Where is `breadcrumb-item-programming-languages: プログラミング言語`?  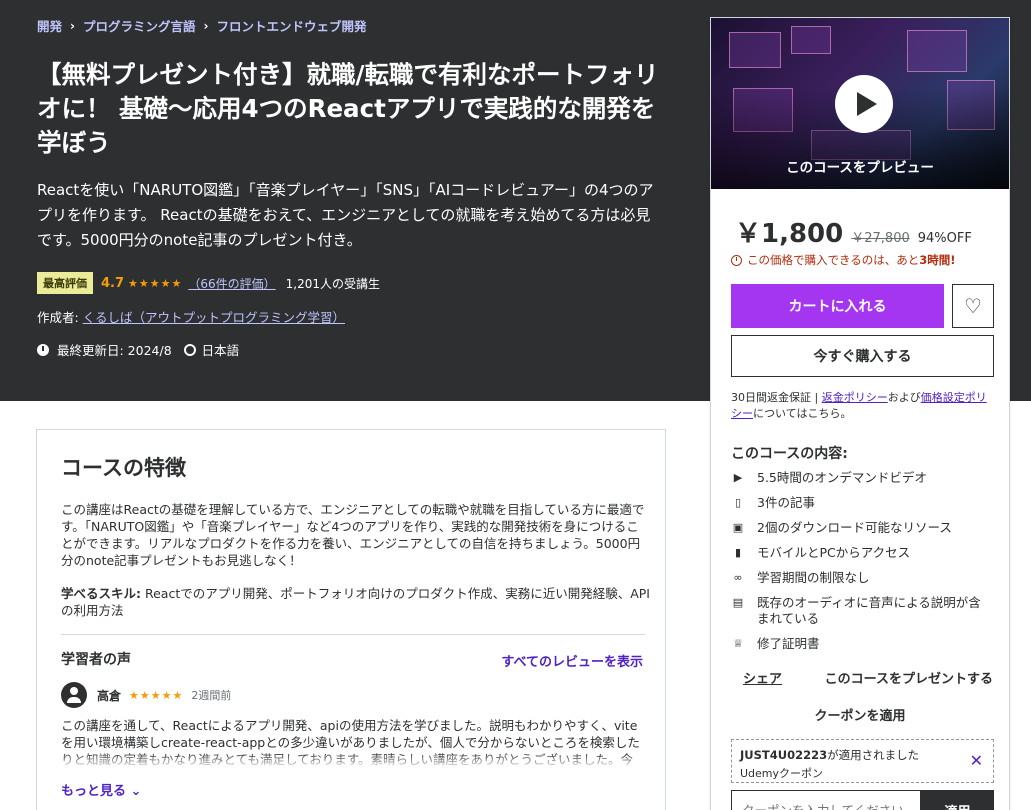
breadcrumb-item-programming-languages: プログラミング言語 is located at coordinates (139, 25).